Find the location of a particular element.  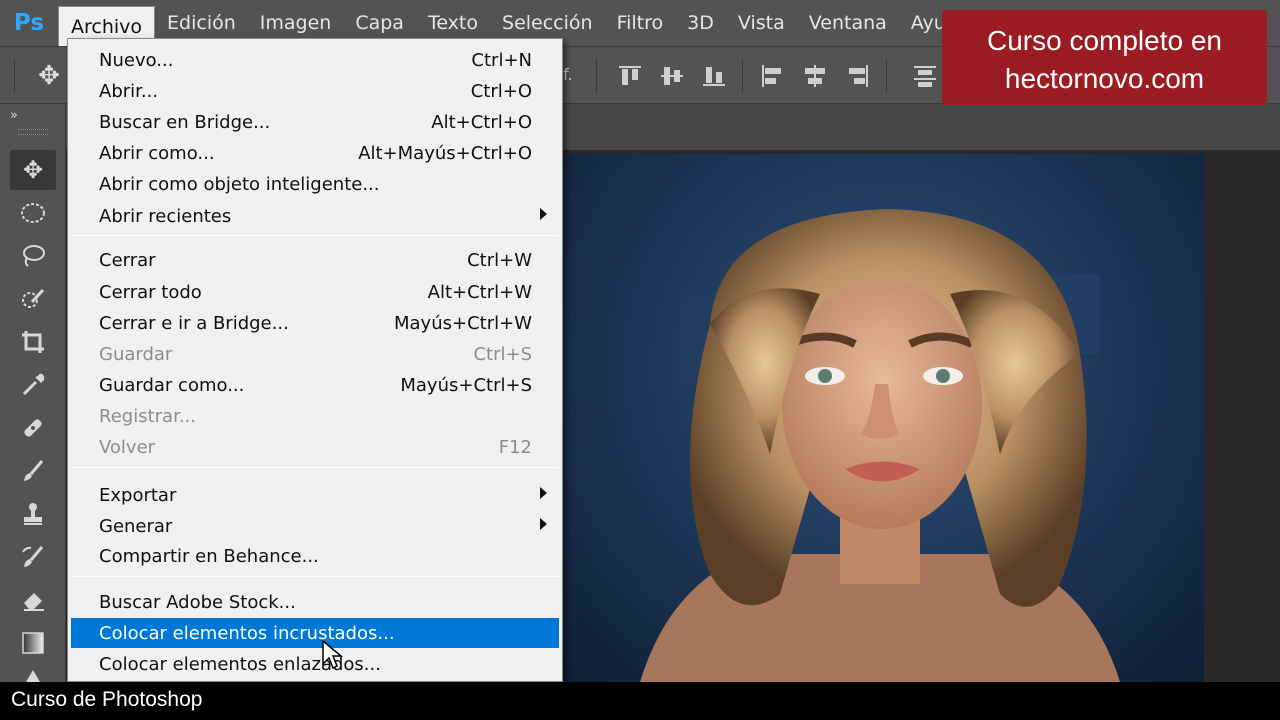

align-right-edges-icon is located at coordinates (857, 76).